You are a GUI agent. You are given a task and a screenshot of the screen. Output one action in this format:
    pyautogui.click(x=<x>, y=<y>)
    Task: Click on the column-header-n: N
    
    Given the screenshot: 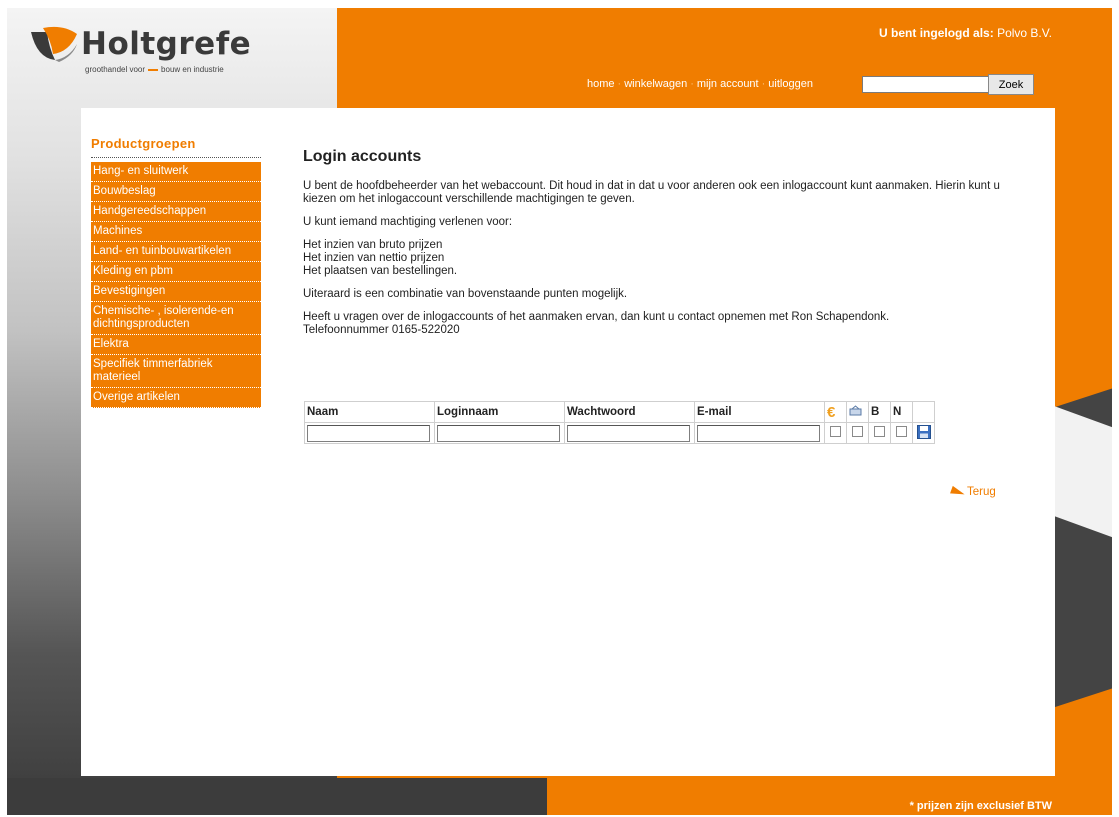 What is the action you would take?
    pyautogui.click(x=901, y=412)
    